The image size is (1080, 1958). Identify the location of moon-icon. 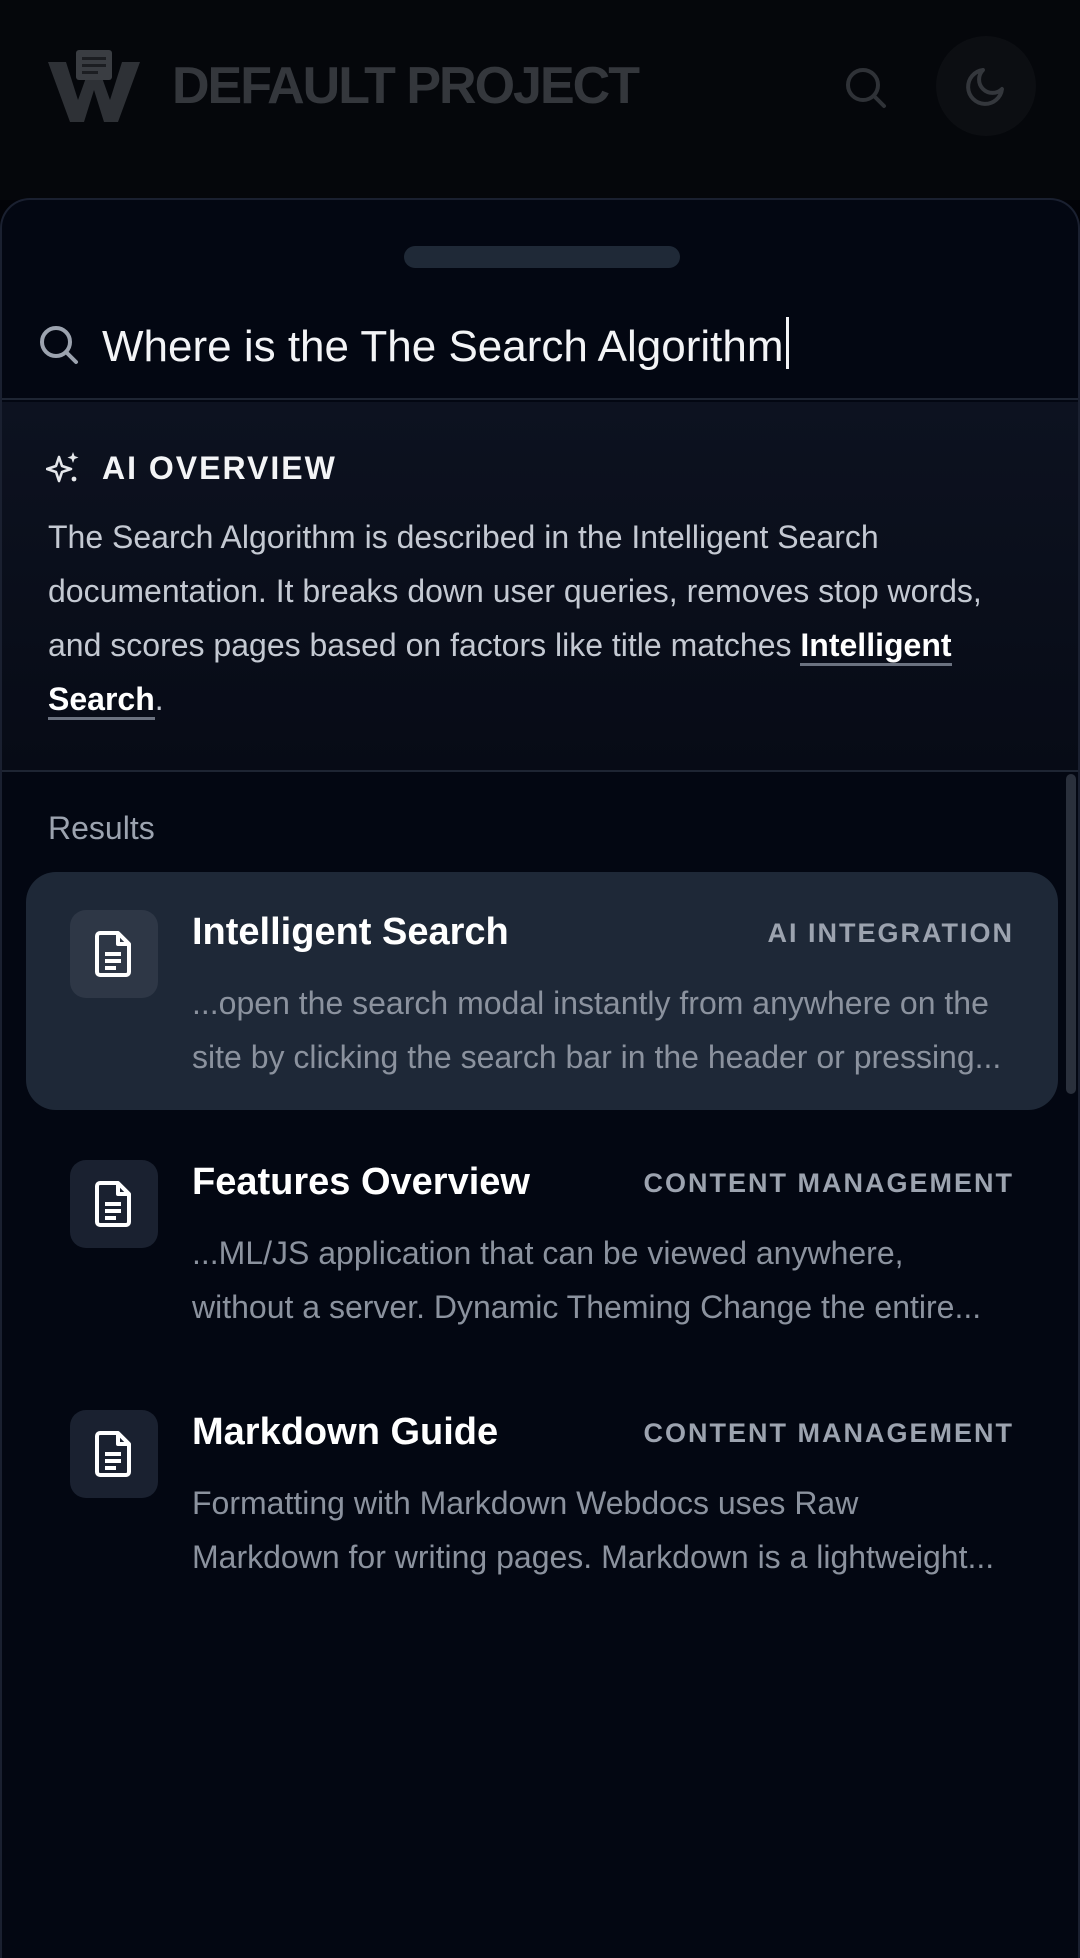
(985, 87).